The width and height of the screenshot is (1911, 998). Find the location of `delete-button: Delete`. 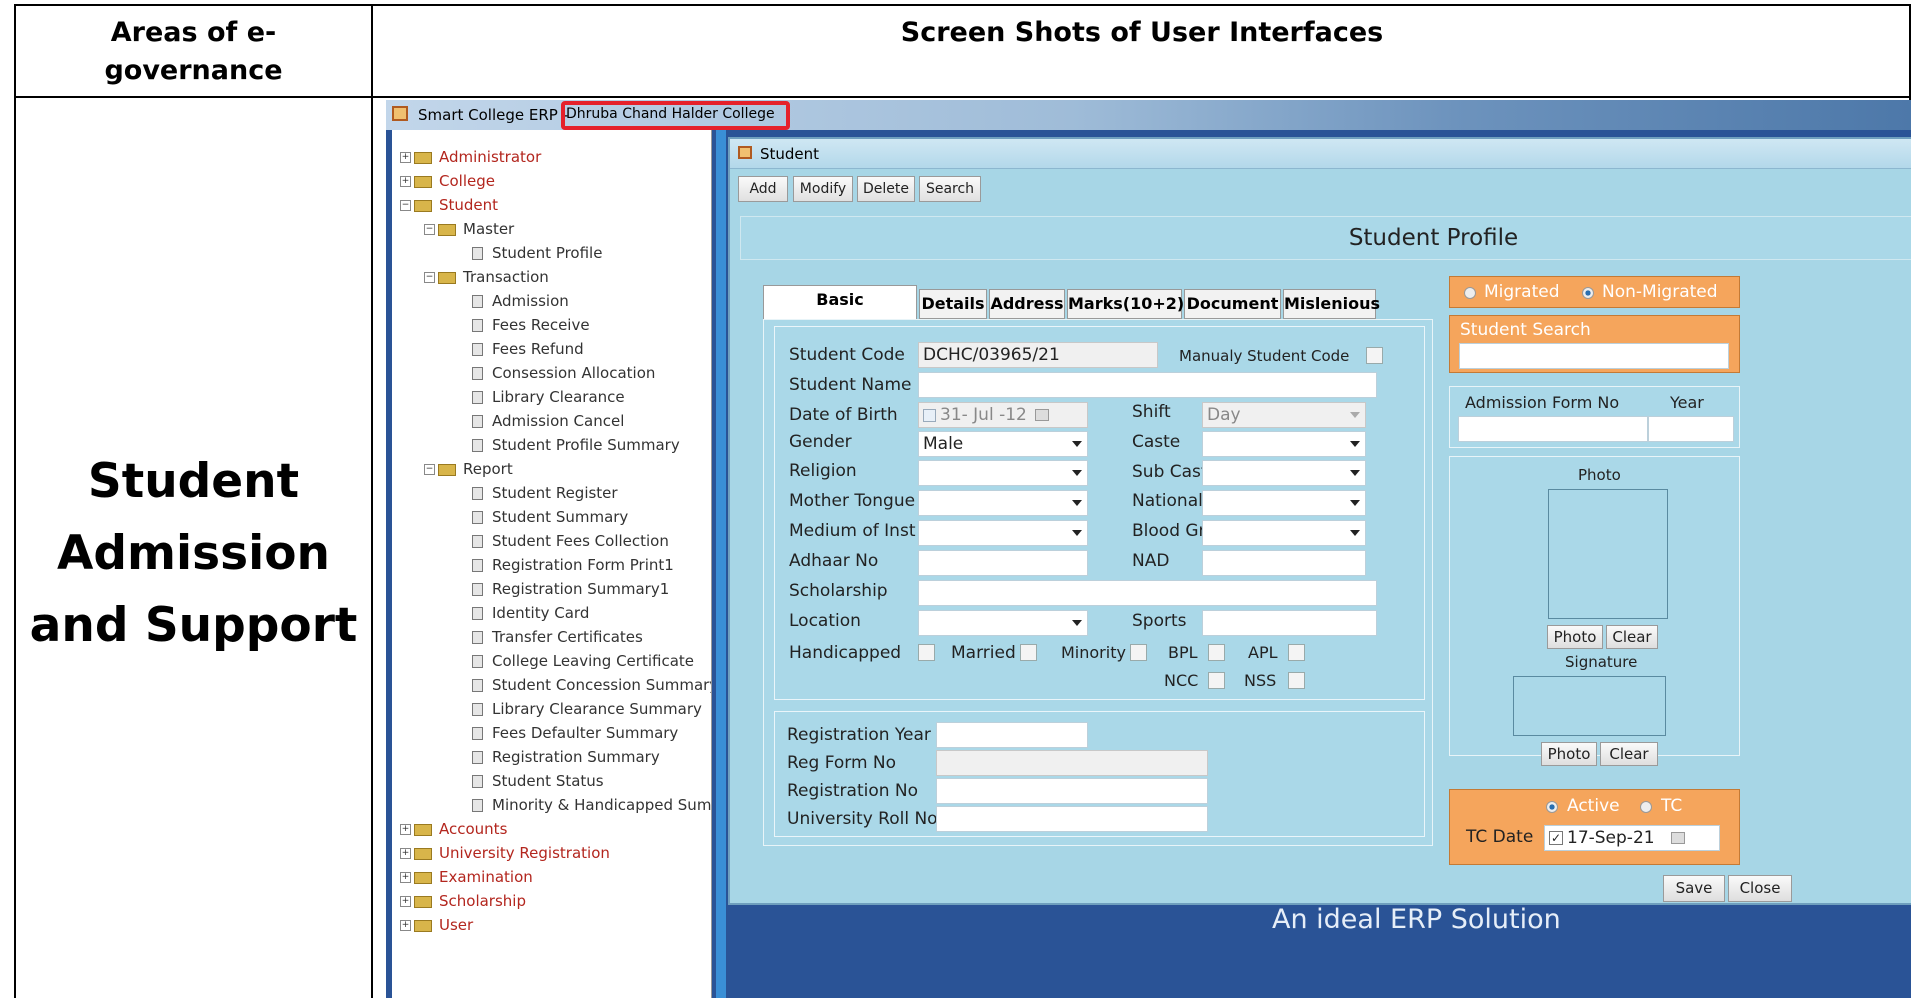

delete-button: Delete is located at coordinates (886, 189).